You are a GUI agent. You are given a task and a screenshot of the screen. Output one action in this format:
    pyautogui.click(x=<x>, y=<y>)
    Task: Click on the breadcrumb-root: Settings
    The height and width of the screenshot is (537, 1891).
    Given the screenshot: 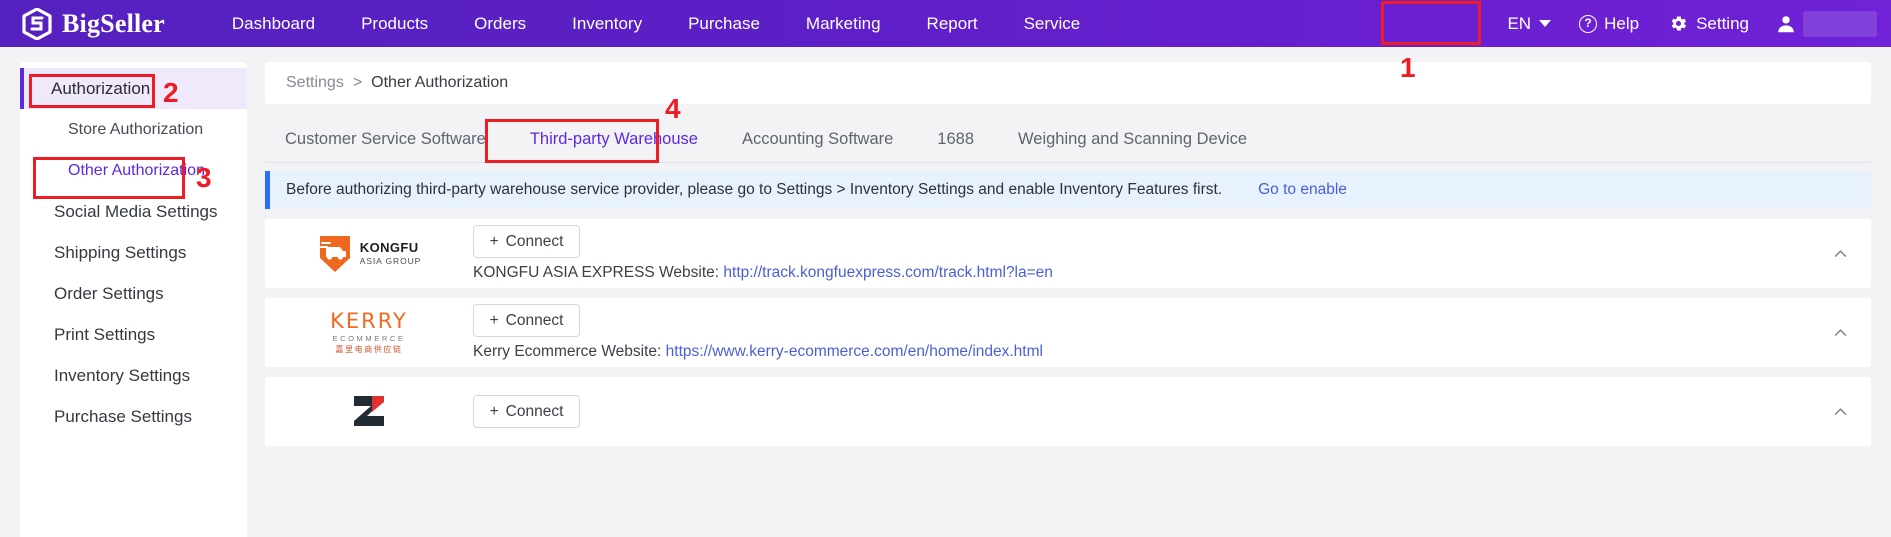 What is the action you would take?
    pyautogui.click(x=315, y=83)
    